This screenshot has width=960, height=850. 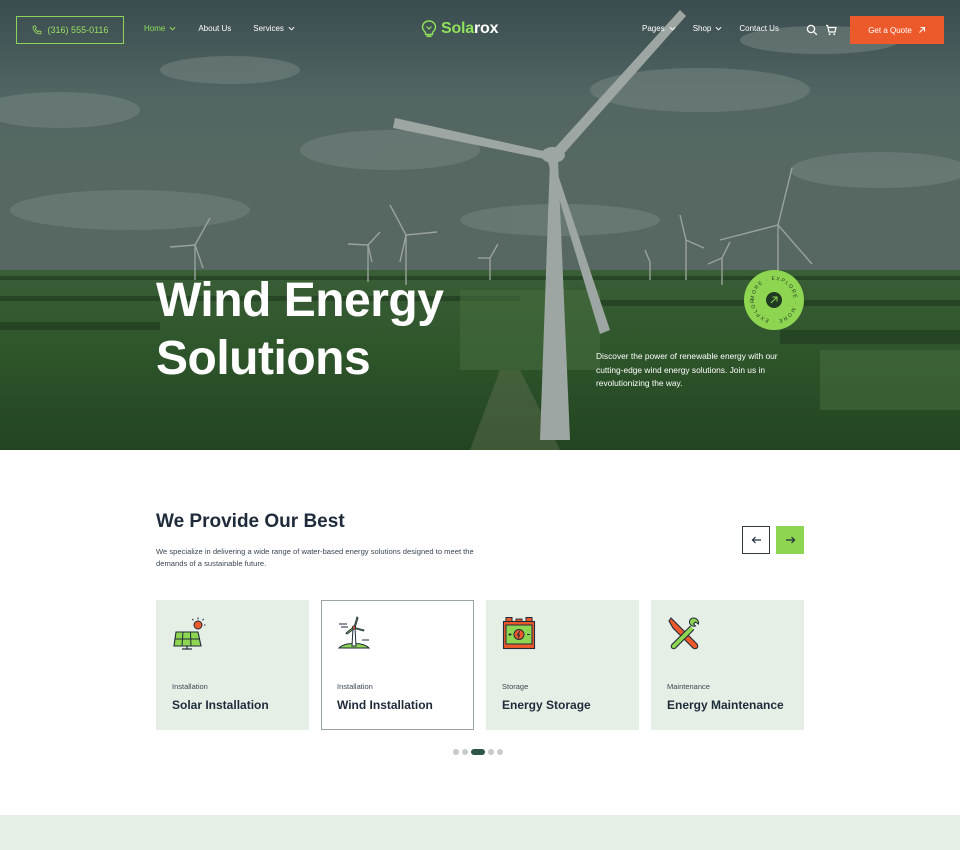 What do you see at coordinates (546, 705) in the screenshot?
I see `card-title: Energy Storage` at bounding box center [546, 705].